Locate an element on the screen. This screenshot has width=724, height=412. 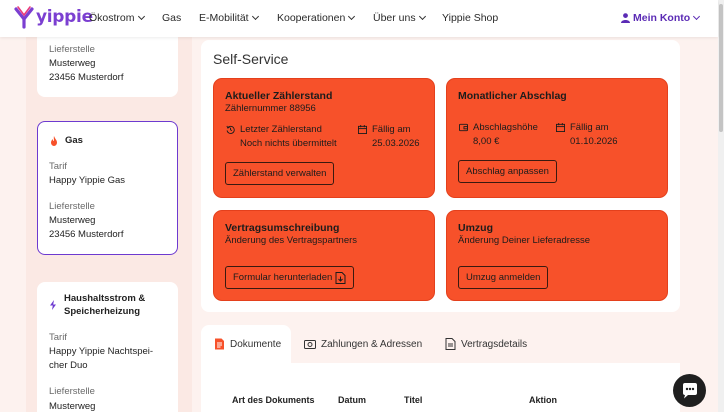
nav-item-e-mobilitaet: E-Mobilität is located at coordinates (229, 18).